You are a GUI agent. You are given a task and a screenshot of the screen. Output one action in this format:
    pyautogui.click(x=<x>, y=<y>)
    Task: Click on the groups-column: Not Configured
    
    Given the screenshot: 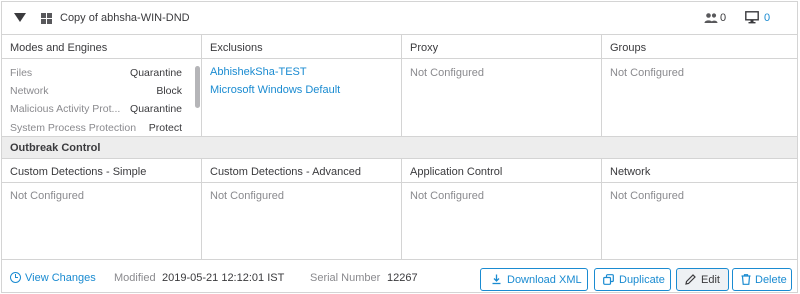 What is the action you would take?
    pyautogui.click(x=699, y=97)
    